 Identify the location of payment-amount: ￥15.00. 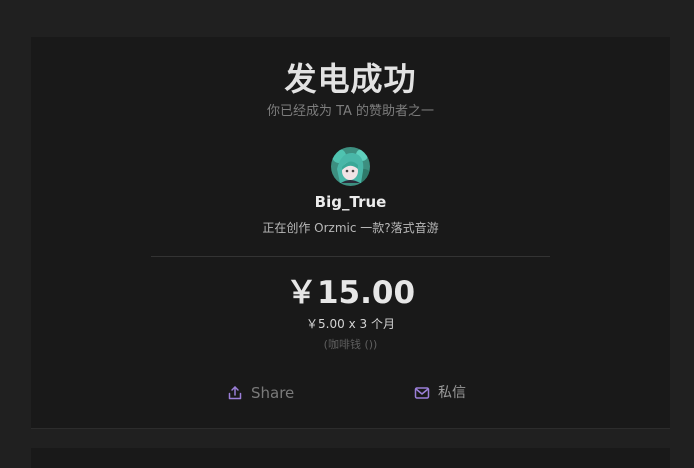
(350, 293).